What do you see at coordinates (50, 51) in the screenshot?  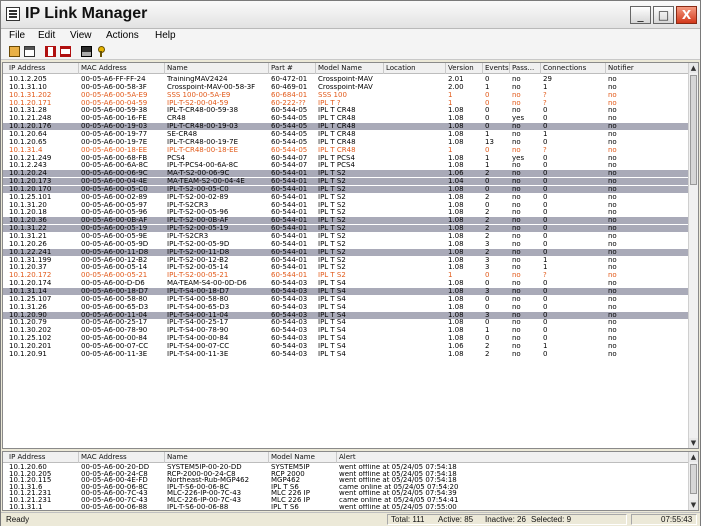 I see `columns-icon` at bounding box center [50, 51].